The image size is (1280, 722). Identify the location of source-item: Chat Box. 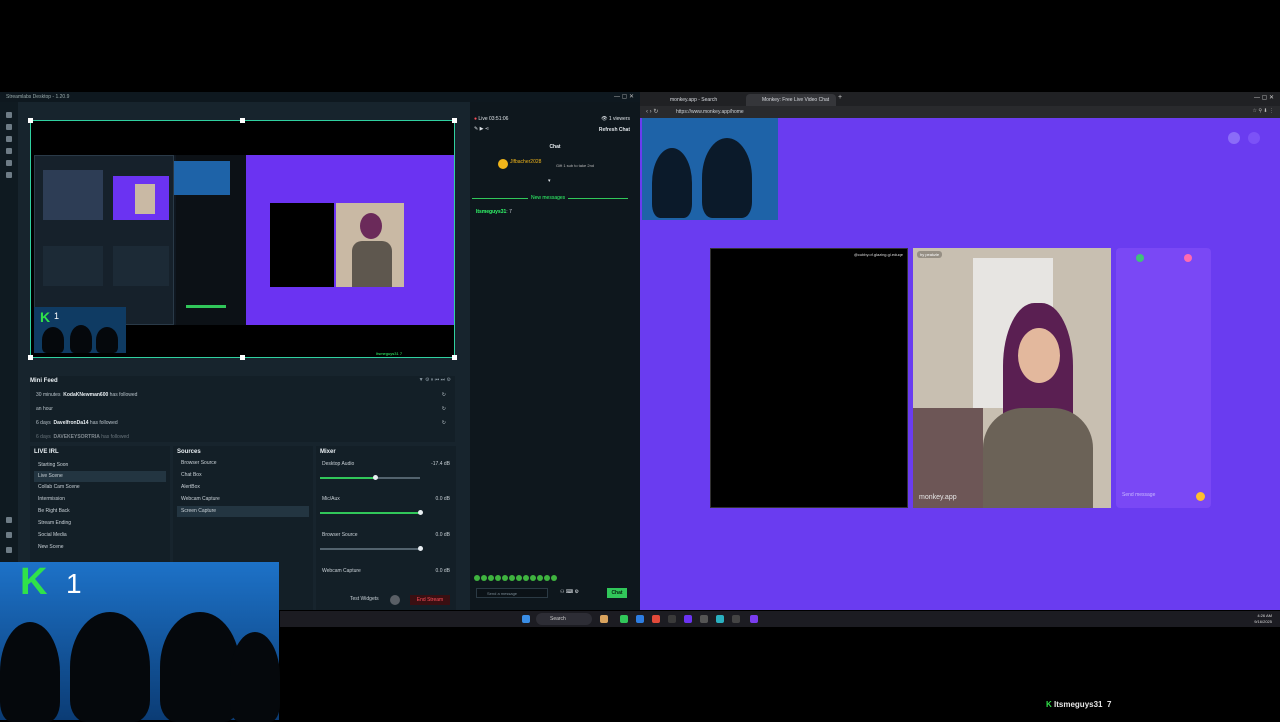
(243, 475).